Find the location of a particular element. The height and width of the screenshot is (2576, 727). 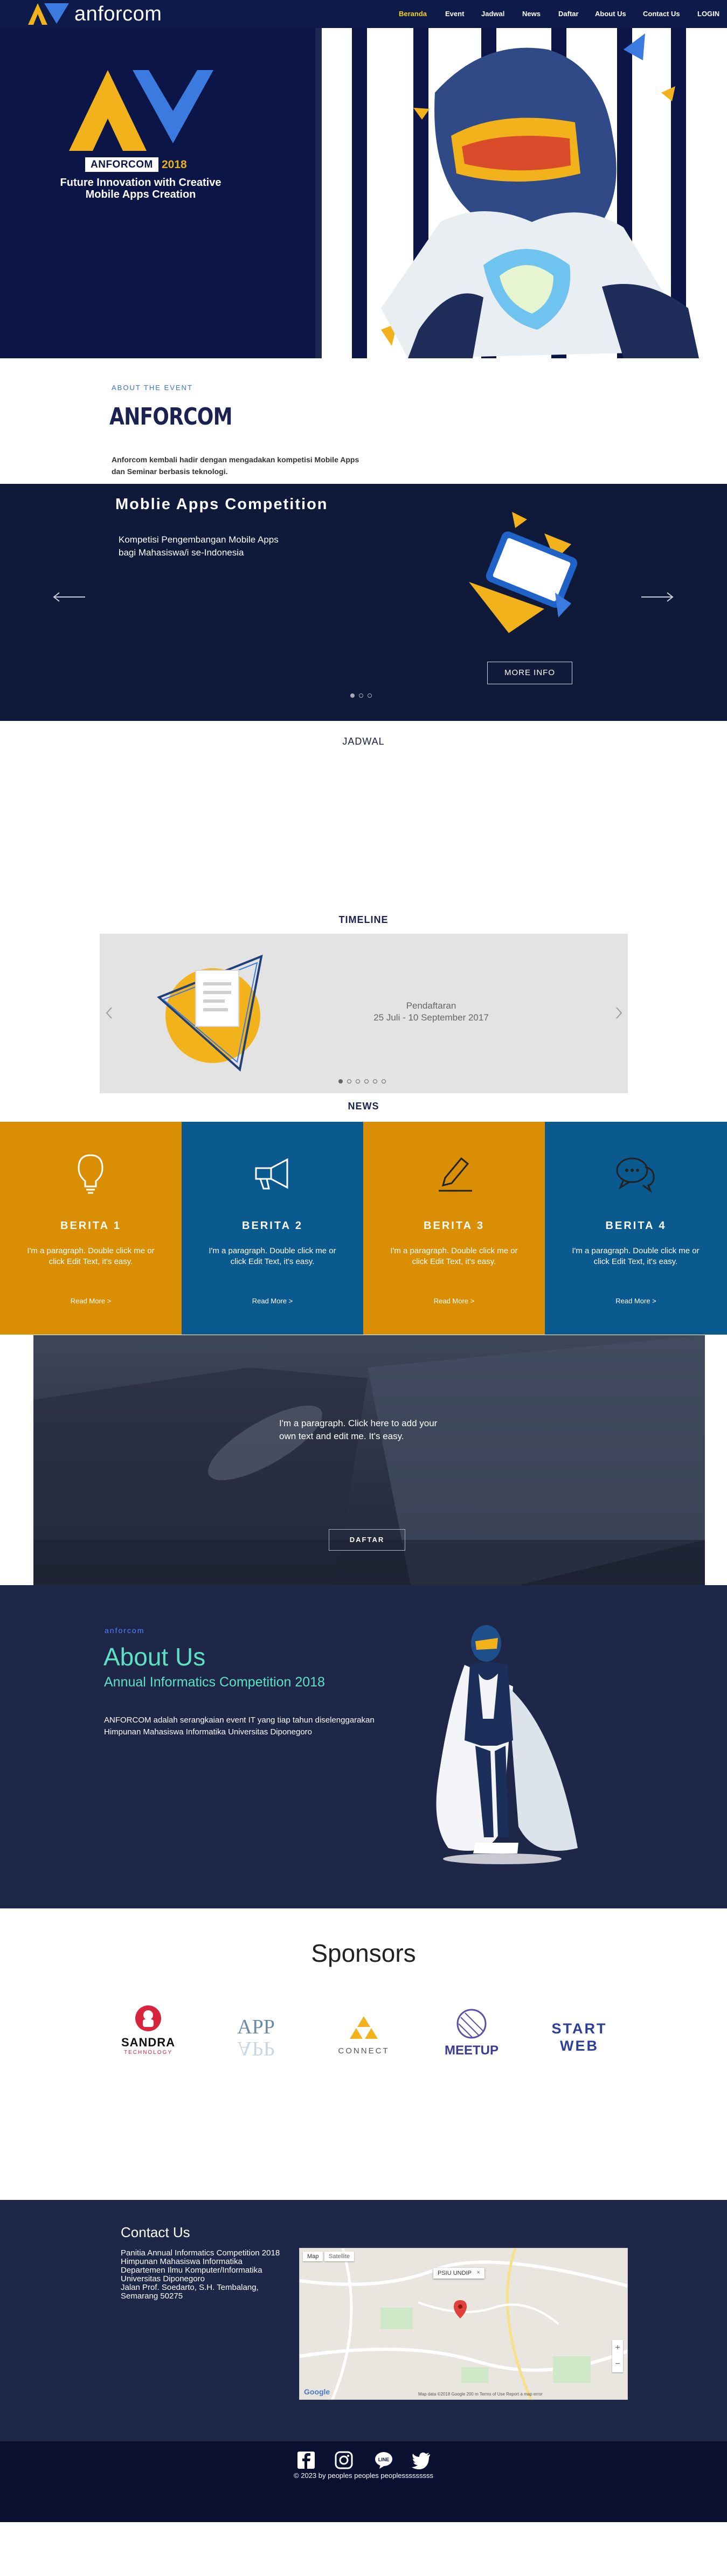

map-pin-label-text: PSIU UNDIP is located at coordinates (455, 2273).